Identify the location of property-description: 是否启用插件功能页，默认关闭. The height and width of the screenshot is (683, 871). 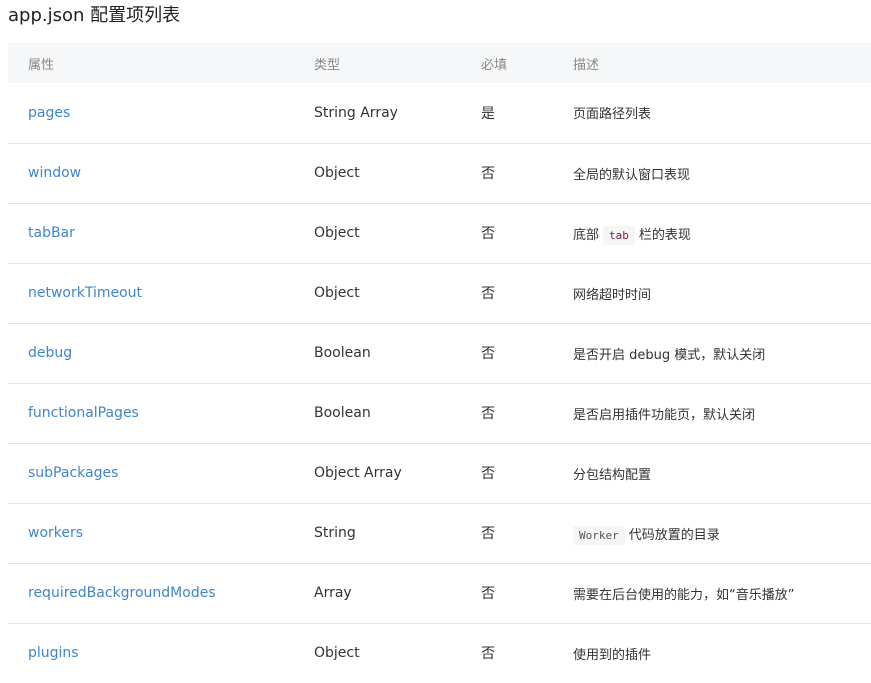
(722, 413).